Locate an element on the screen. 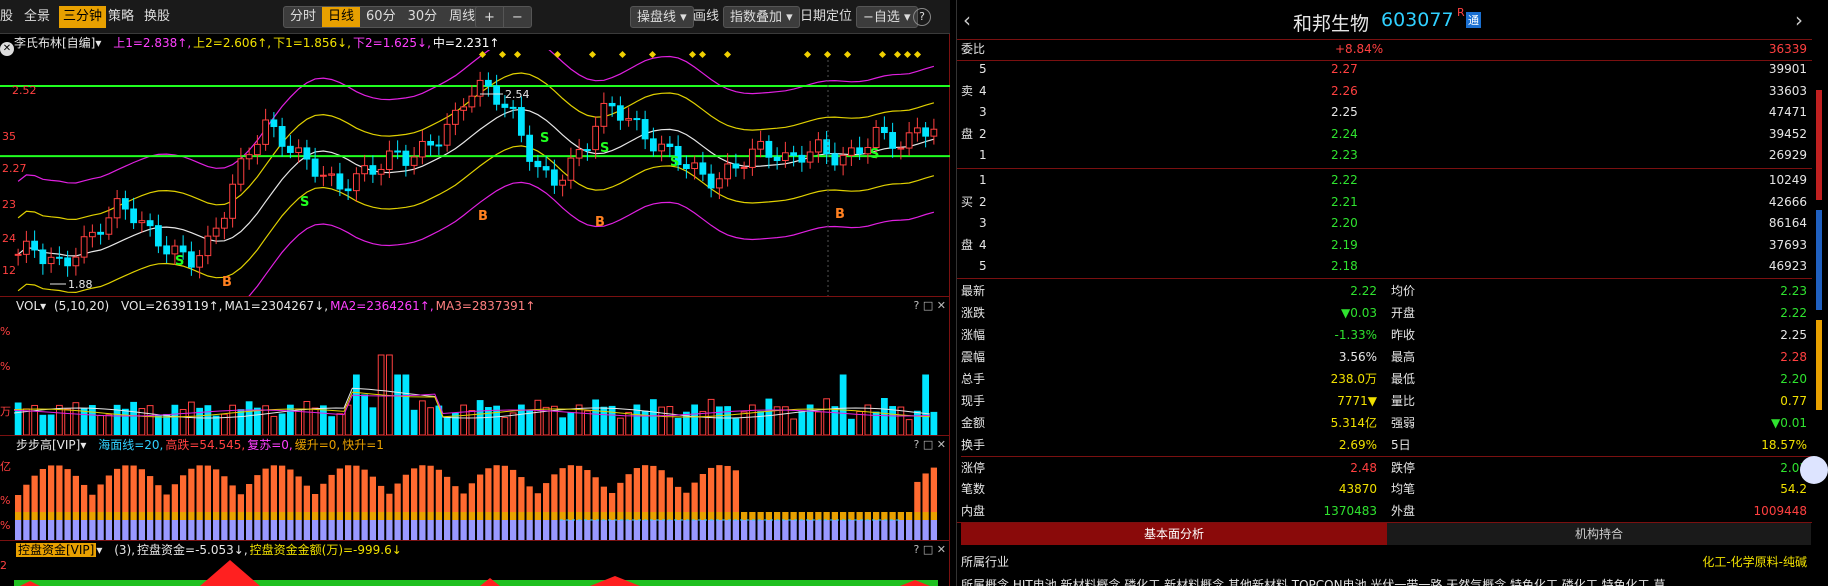  sell-order-row: 3 2.25 47471 is located at coordinates (1386, 112).